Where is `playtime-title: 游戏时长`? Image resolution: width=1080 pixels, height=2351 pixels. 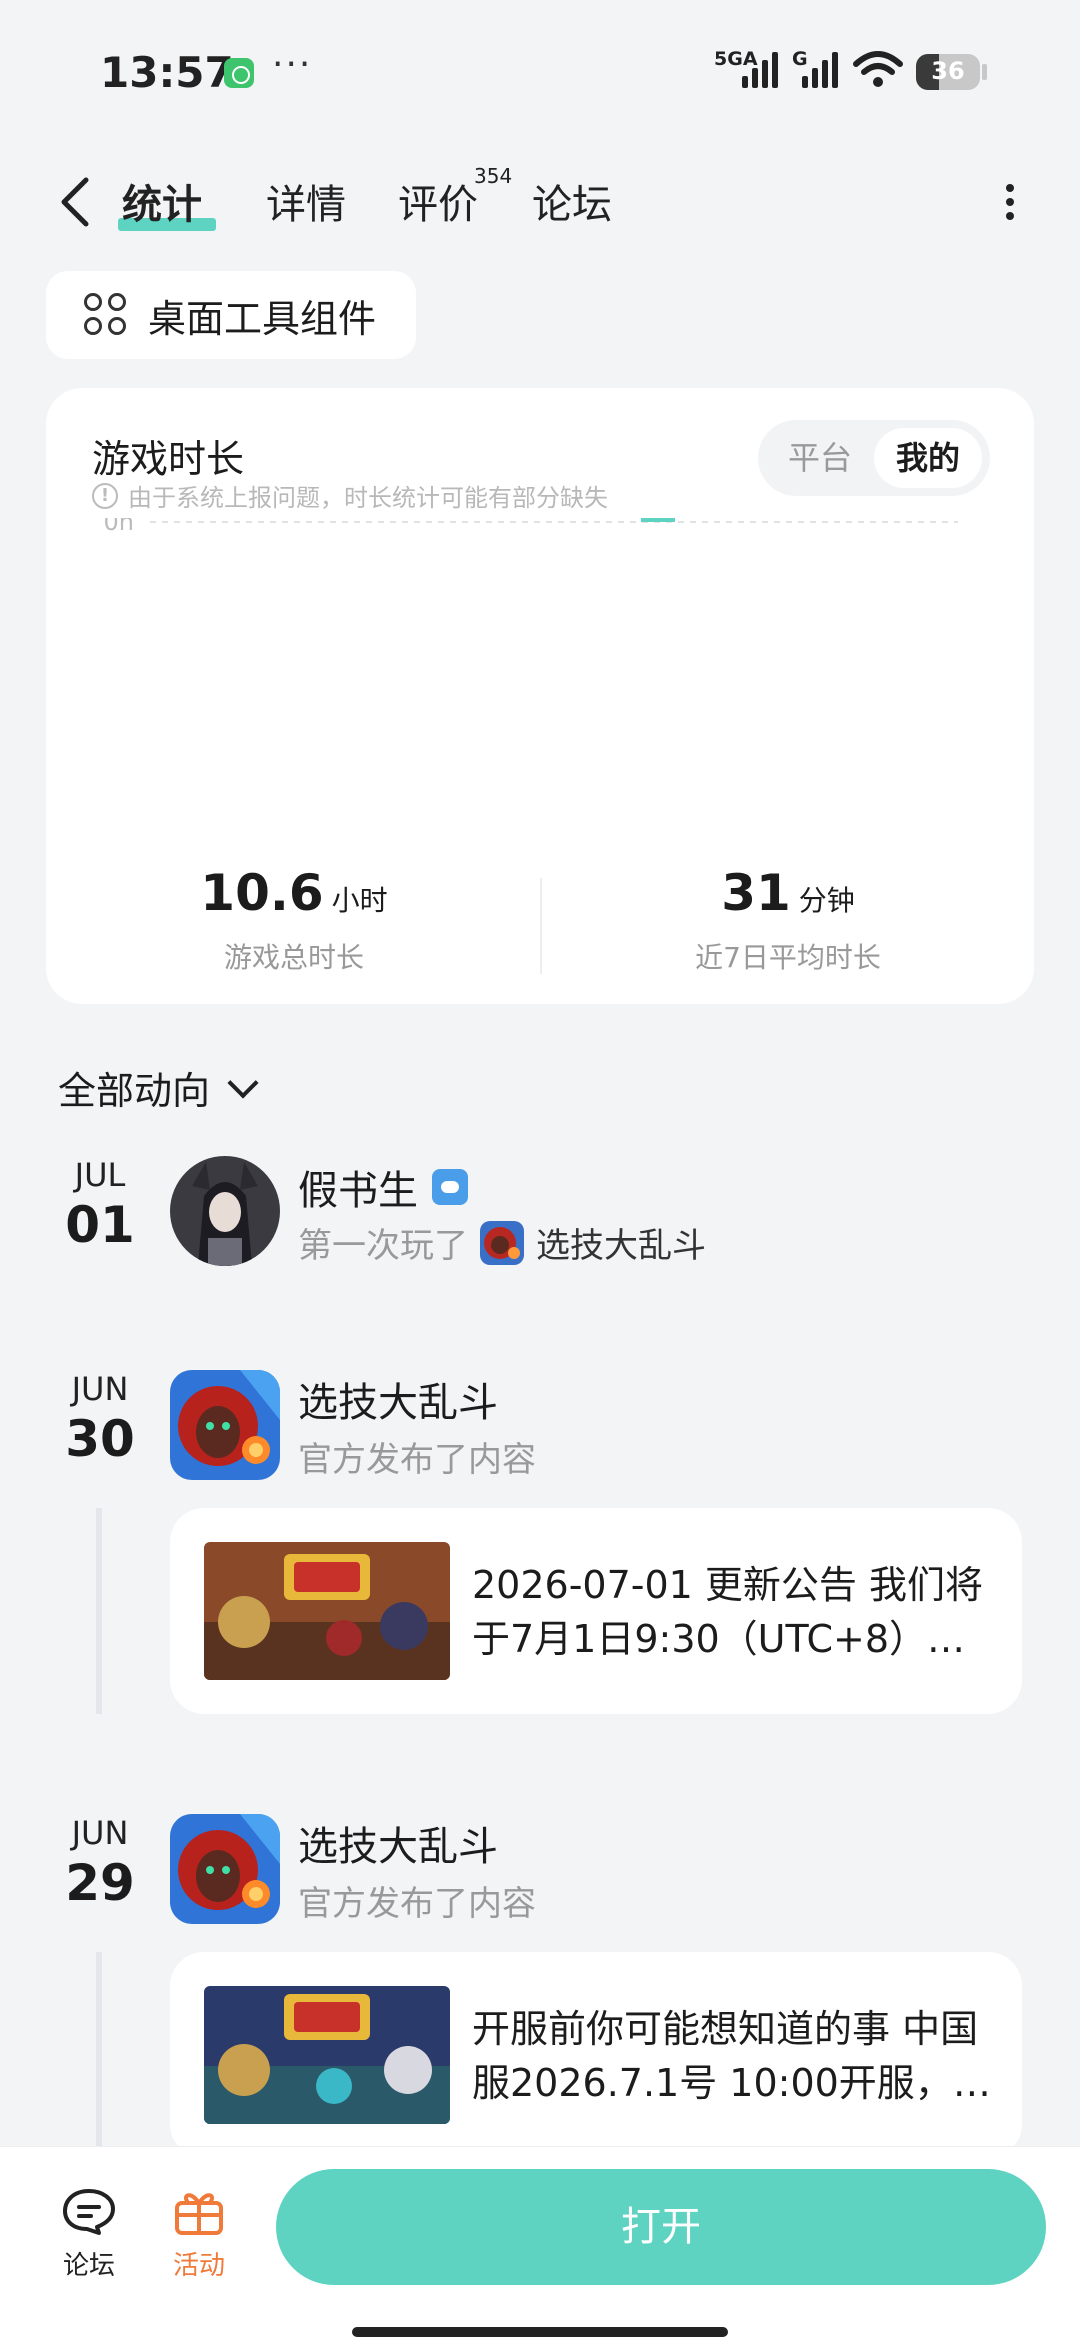
playtime-title: 游戏时长 is located at coordinates (168, 459).